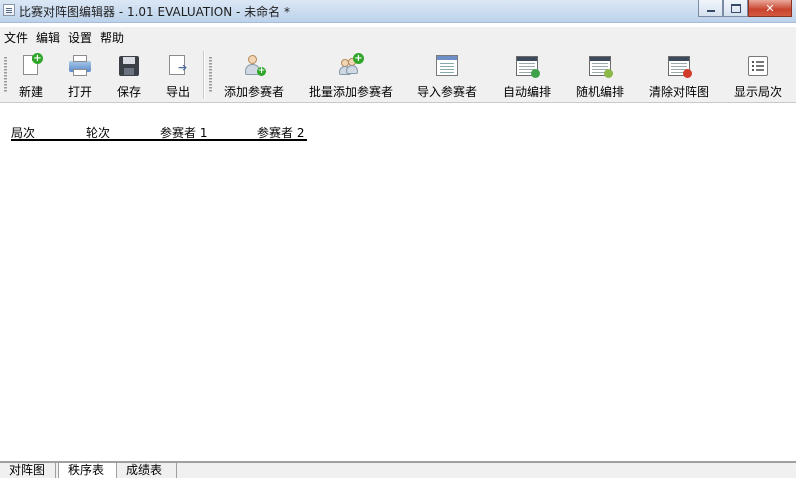 The height and width of the screenshot is (478, 796). I want to click on menu-file: 文件, so click(16, 37).